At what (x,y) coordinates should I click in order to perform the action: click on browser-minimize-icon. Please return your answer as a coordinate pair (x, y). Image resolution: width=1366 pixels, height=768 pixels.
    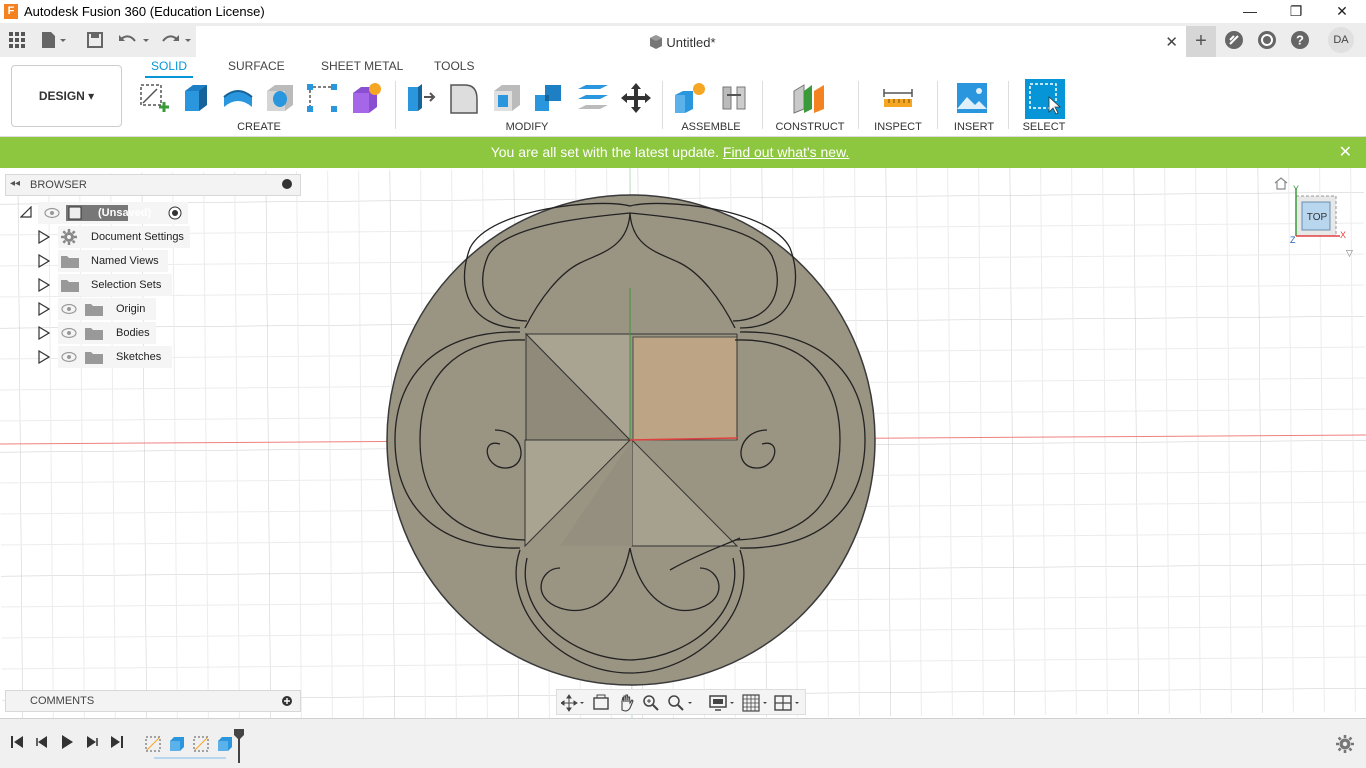
    Looking at the image, I should click on (287, 184).